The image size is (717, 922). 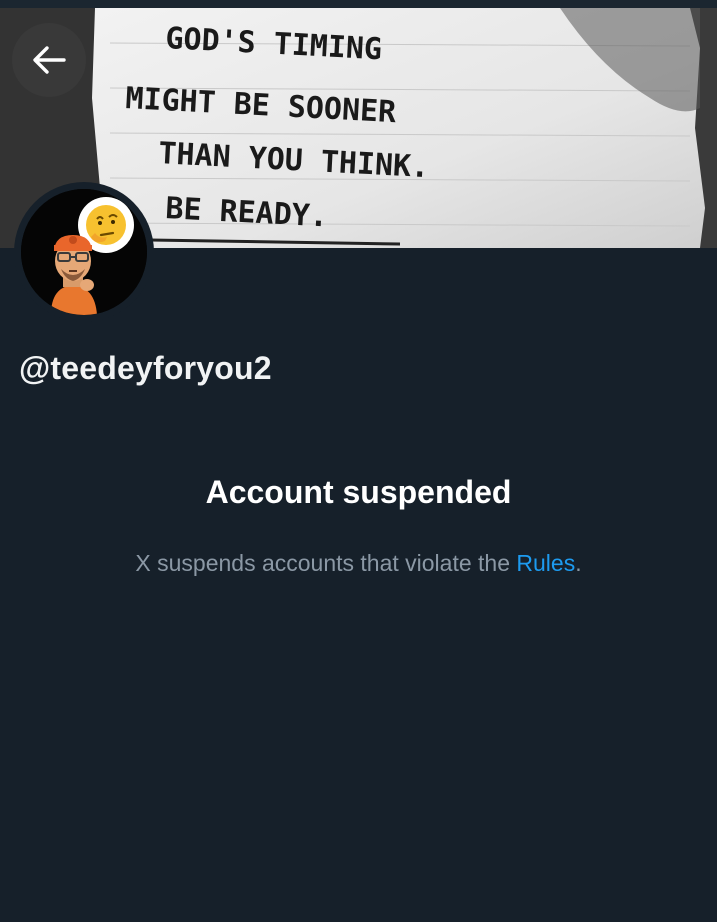 I want to click on back-button, so click(x=49, y=60).